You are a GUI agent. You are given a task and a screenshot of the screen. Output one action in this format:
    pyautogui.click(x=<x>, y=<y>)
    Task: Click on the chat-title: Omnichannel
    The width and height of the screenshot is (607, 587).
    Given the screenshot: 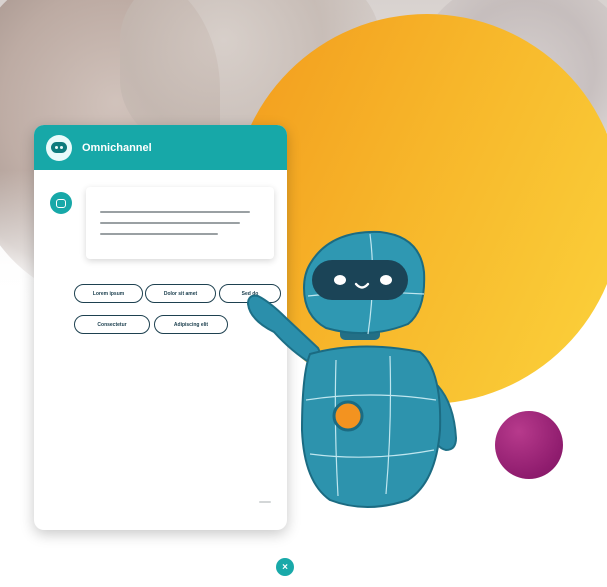 What is the action you would take?
    pyautogui.click(x=117, y=147)
    